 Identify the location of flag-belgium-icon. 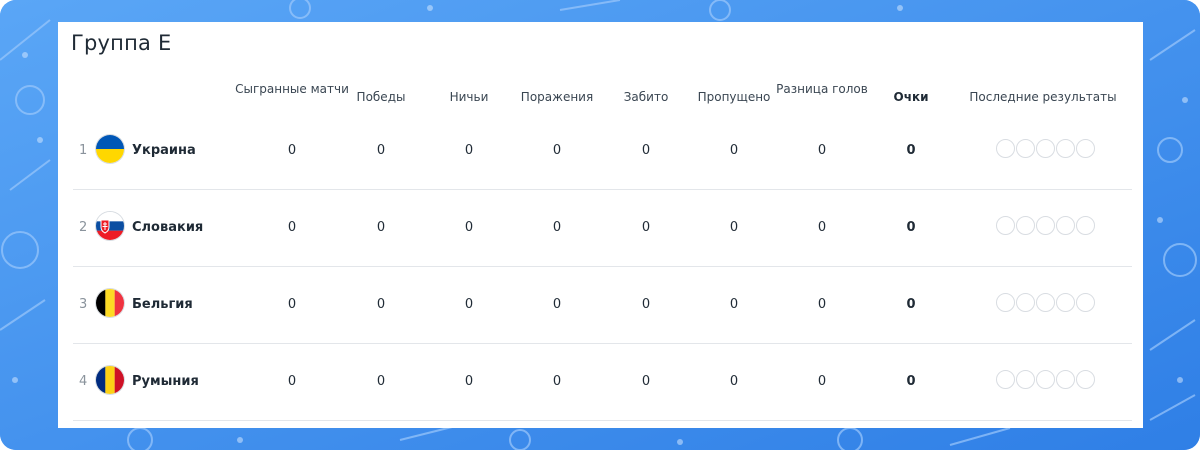
(110, 303).